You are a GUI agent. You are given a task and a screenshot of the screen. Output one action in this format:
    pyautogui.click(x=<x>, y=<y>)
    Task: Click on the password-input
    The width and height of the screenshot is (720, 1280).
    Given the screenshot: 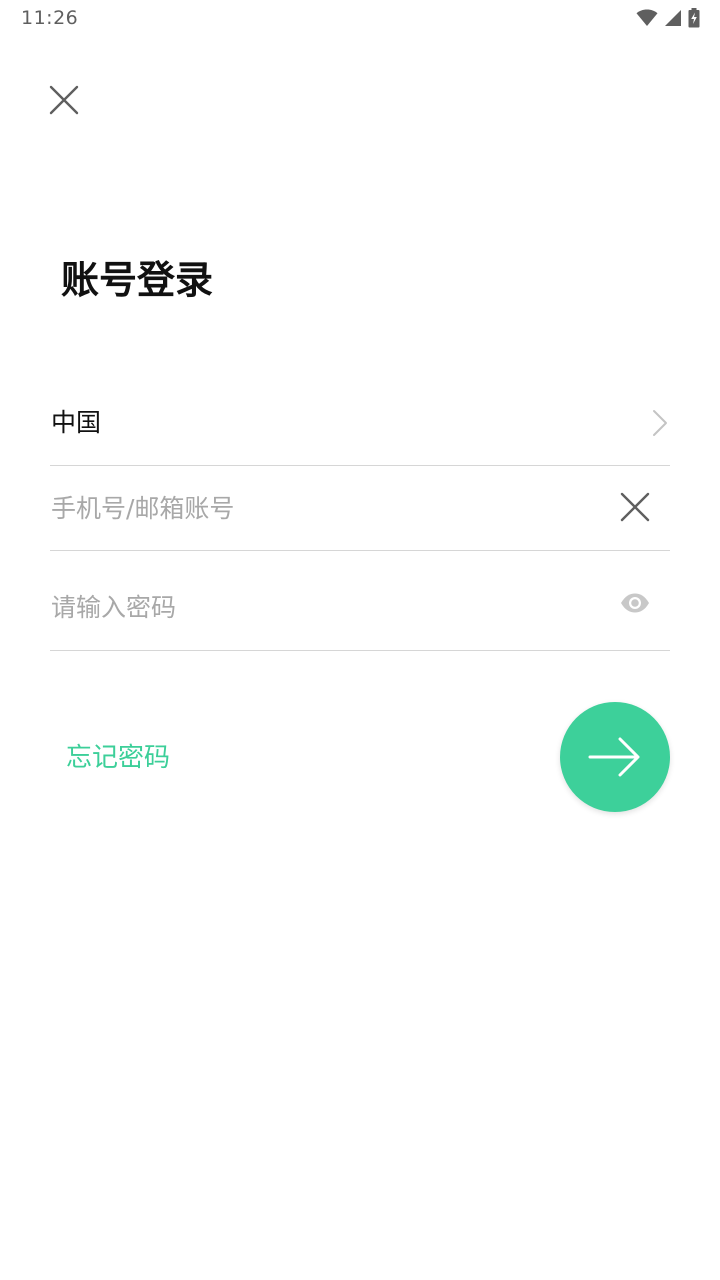 What is the action you would take?
    pyautogui.click(x=320, y=607)
    